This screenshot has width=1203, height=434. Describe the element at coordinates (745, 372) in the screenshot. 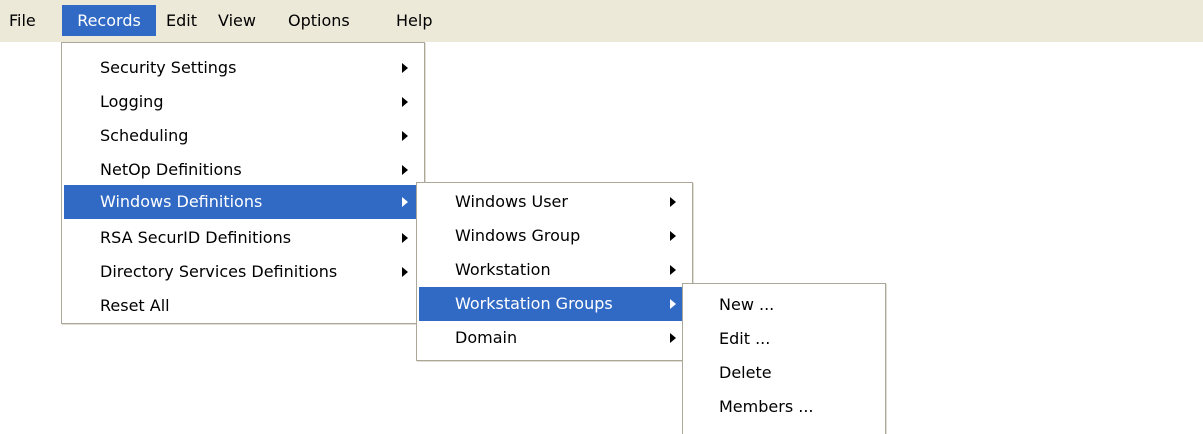

I see `menu-item-label: Delete` at that location.